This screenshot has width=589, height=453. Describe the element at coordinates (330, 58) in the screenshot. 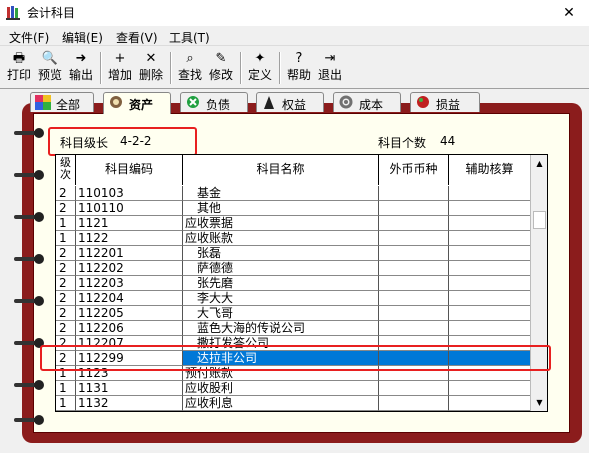

I see `exit-icon: ⇥` at that location.